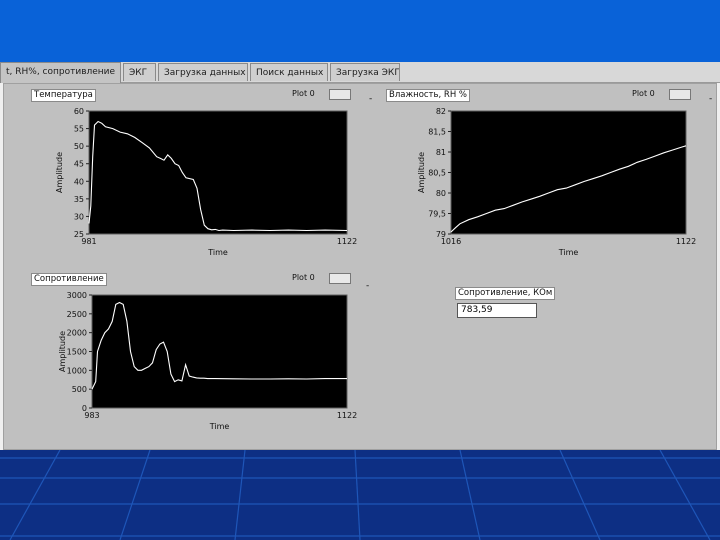  Describe the element at coordinates (88, 241) in the screenshot. I see `temperature-xtick-label: 981` at that location.